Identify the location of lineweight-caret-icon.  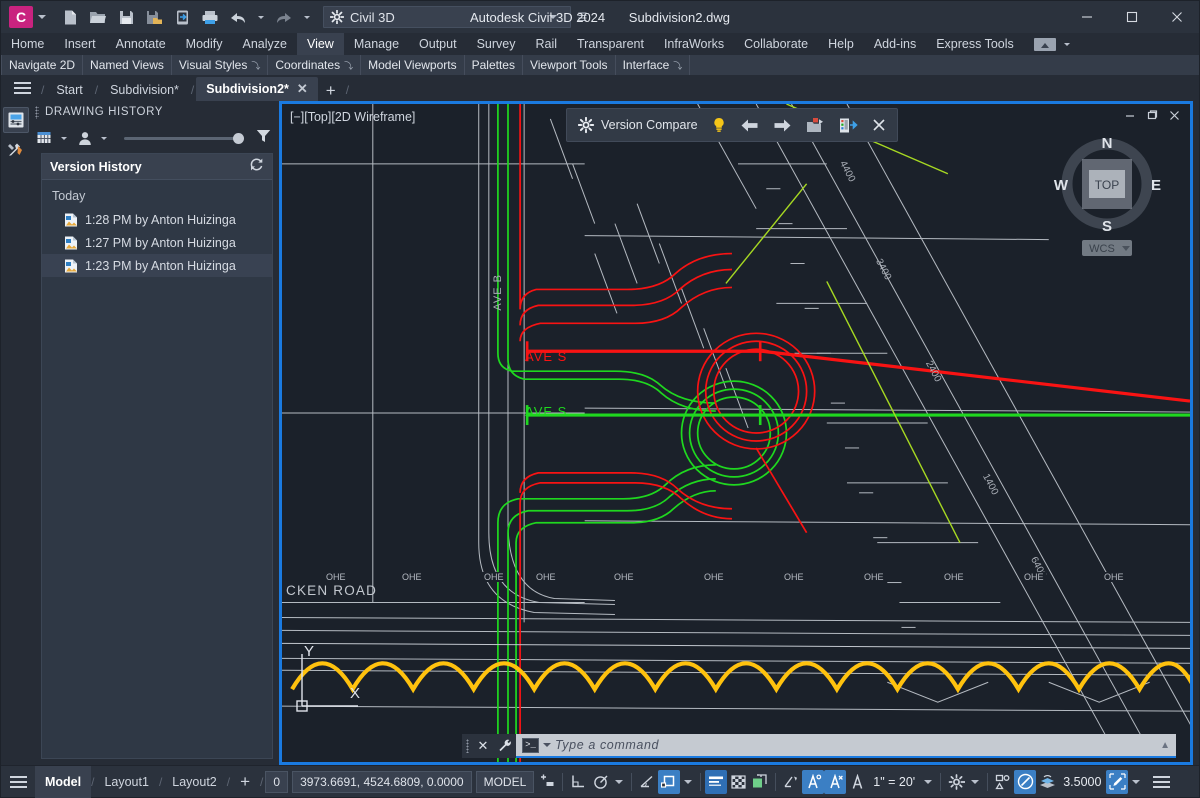
(1136, 781).